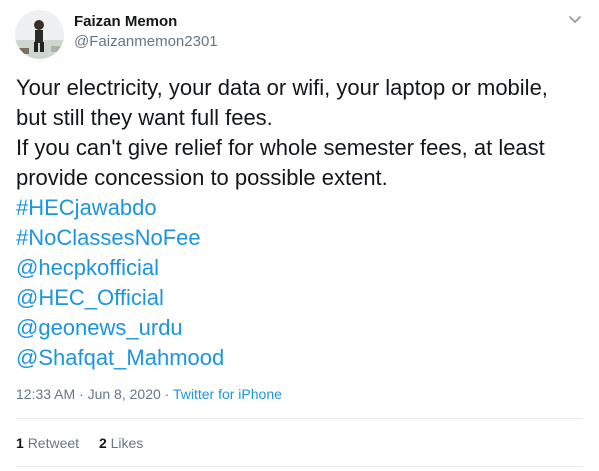 The width and height of the screenshot is (599, 471). I want to click on tweet-stats: 1 Retweet 2 Likes, so click(87, 443).